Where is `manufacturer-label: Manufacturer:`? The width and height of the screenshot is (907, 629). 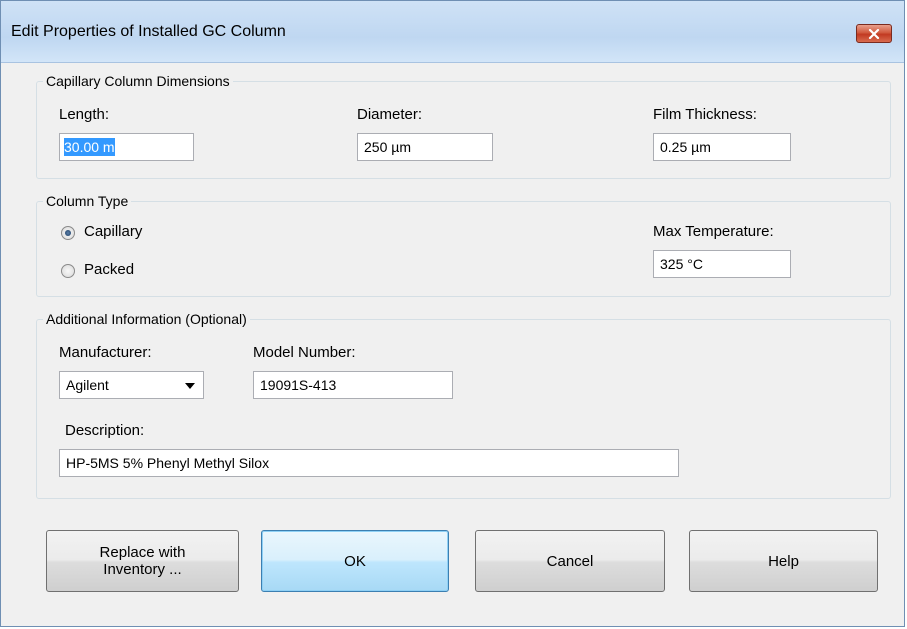 manufacturer-label: Manufacturer: is located at coordinates (105, 352).